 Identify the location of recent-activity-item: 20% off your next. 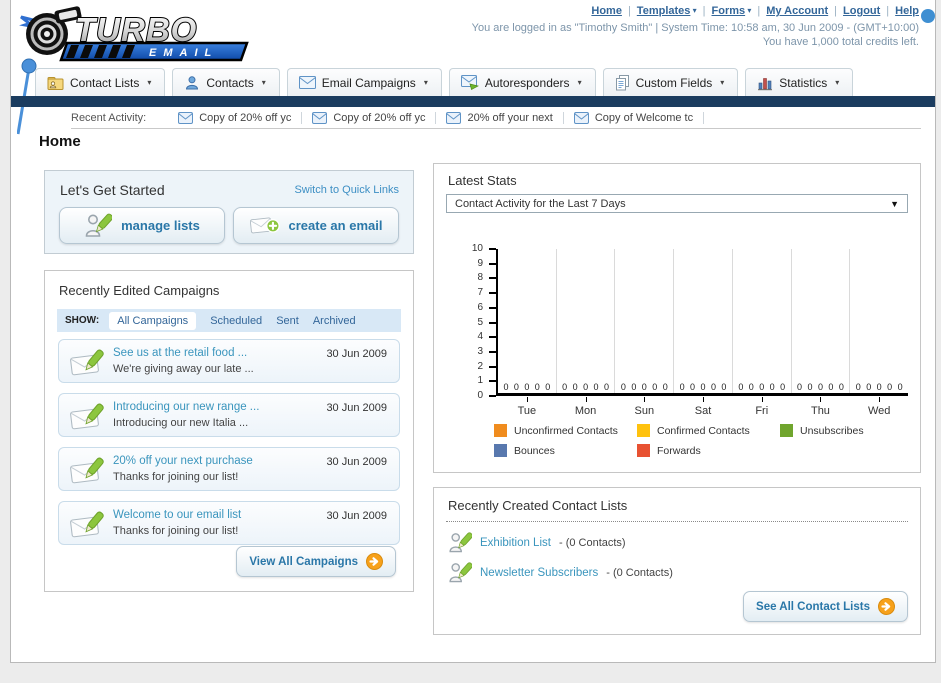
(500, 117).